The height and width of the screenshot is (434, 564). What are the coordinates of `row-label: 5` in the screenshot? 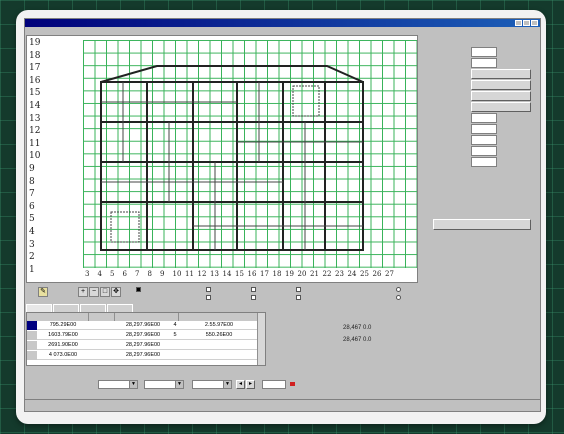 It's located at (32, 219).